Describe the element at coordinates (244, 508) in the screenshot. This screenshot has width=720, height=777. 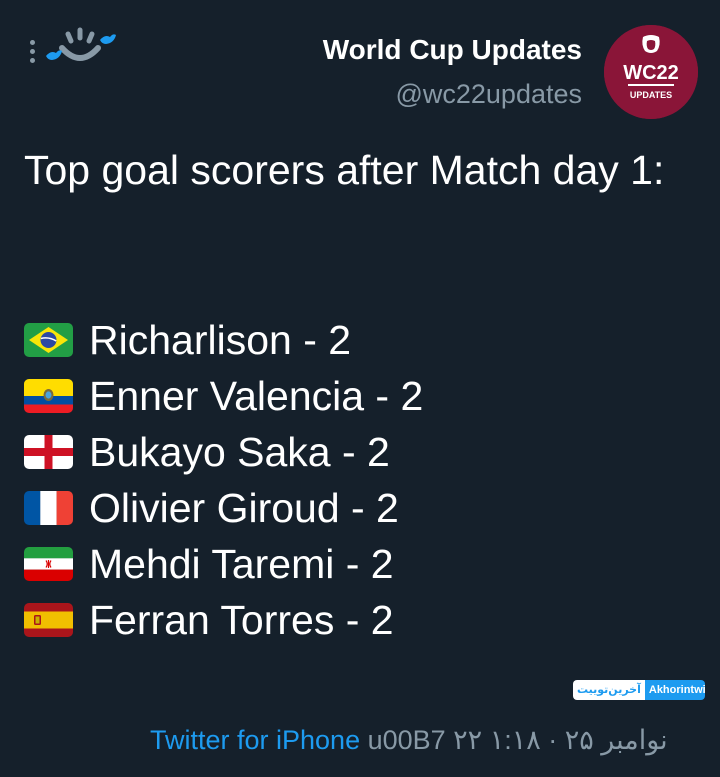
I see `scorer-text: Olivier Giroud - 2` at that location.